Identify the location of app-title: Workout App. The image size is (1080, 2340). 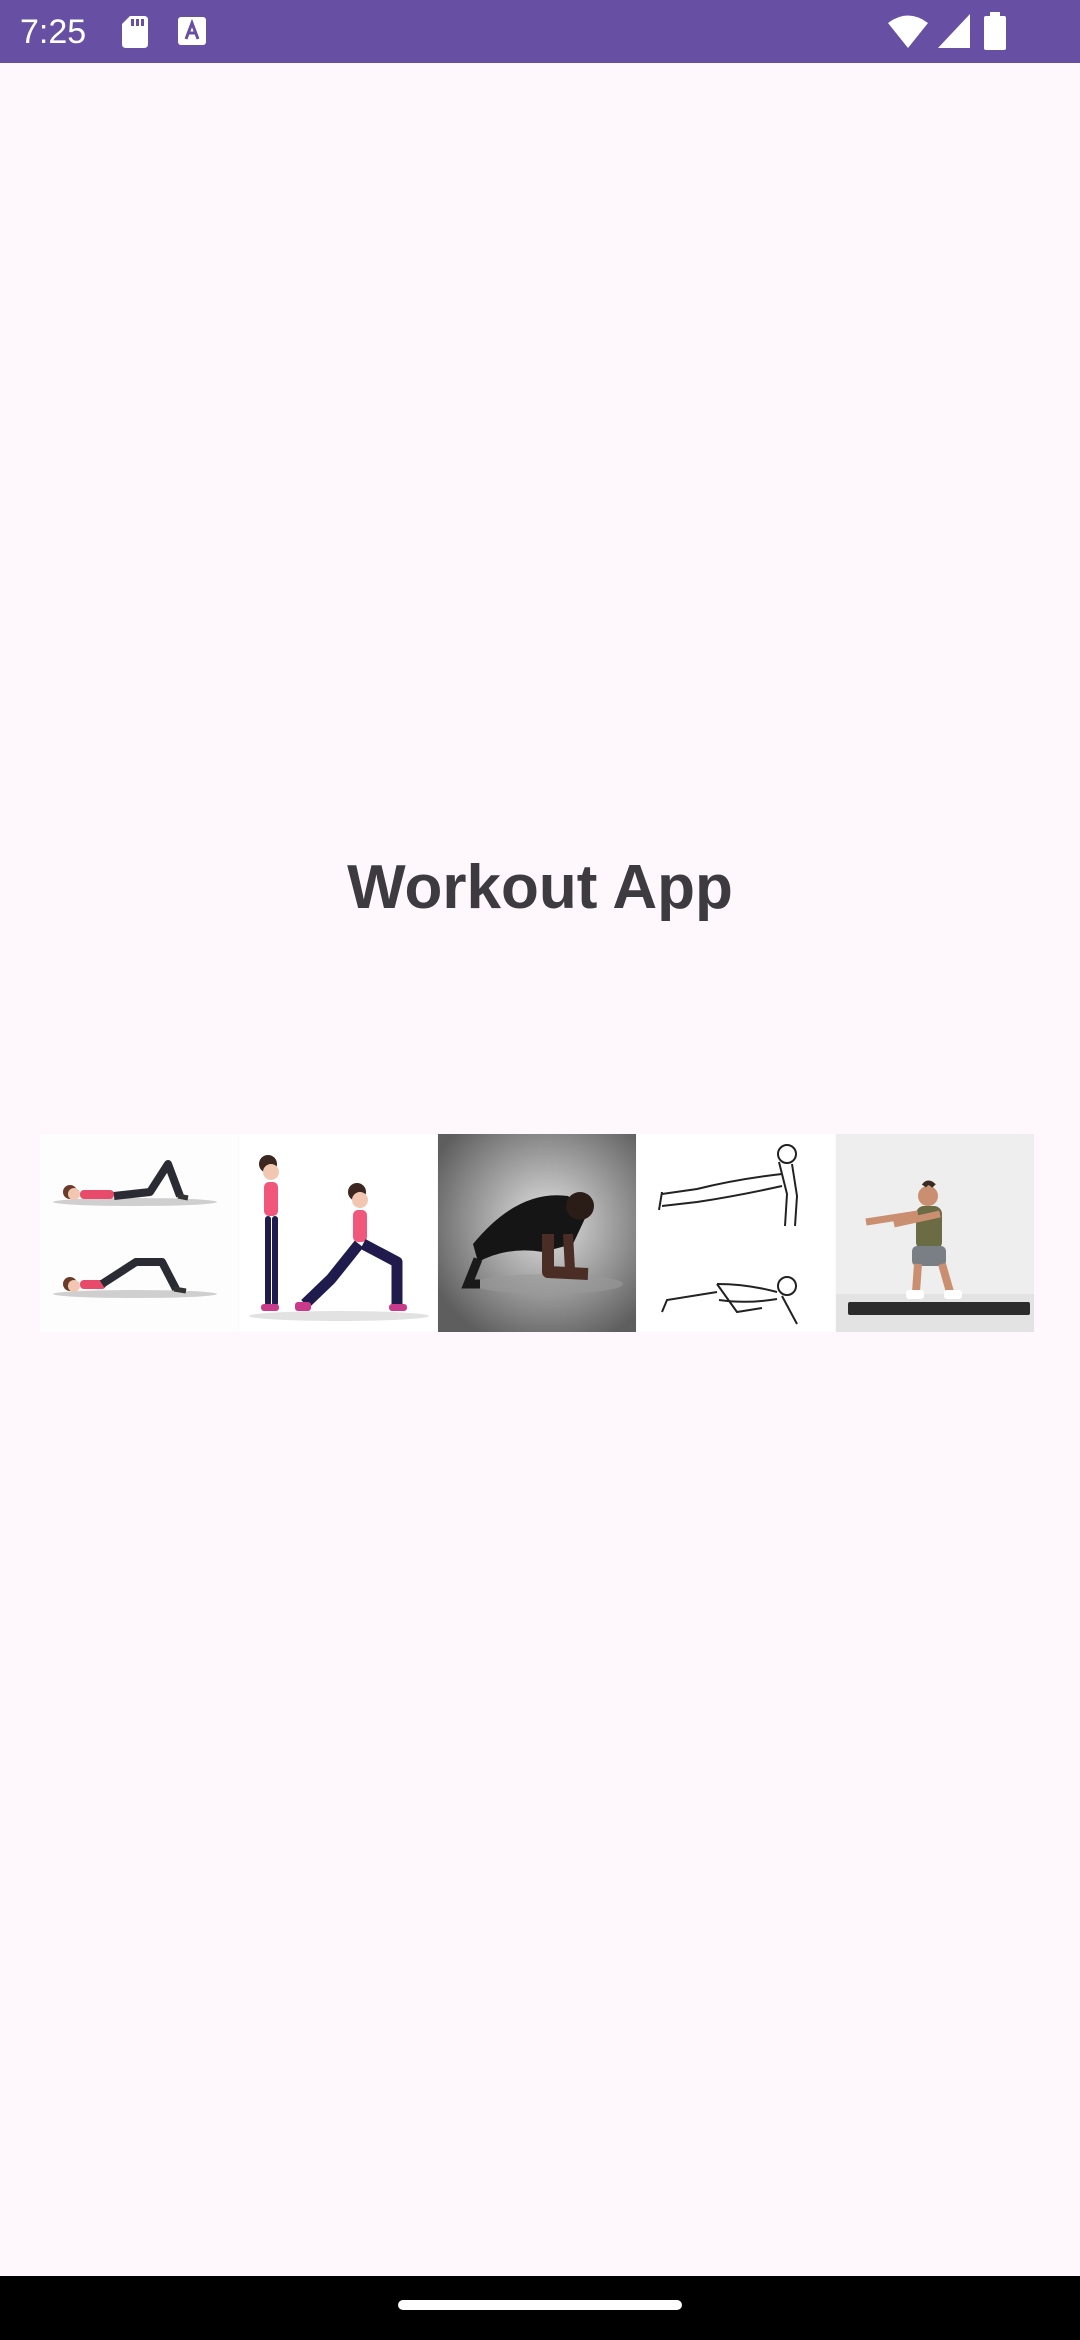
(540, 887).